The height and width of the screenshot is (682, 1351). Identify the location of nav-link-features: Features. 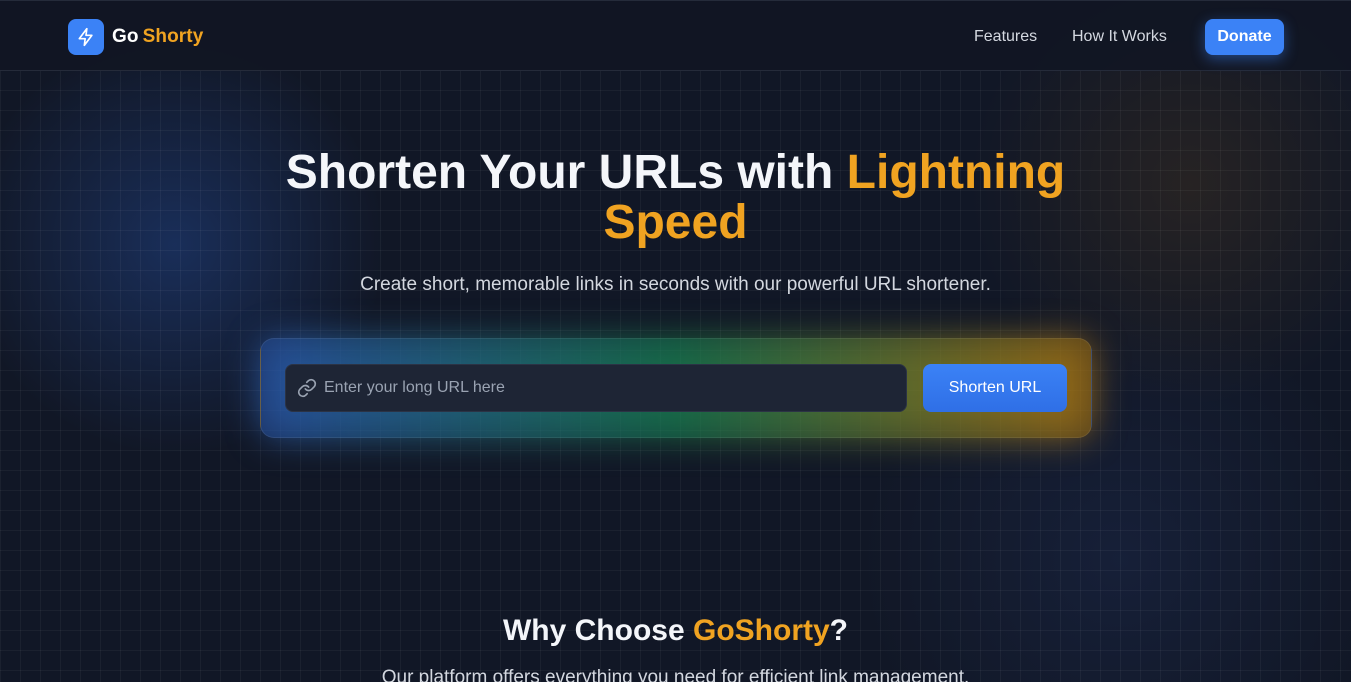
(1005, 37).